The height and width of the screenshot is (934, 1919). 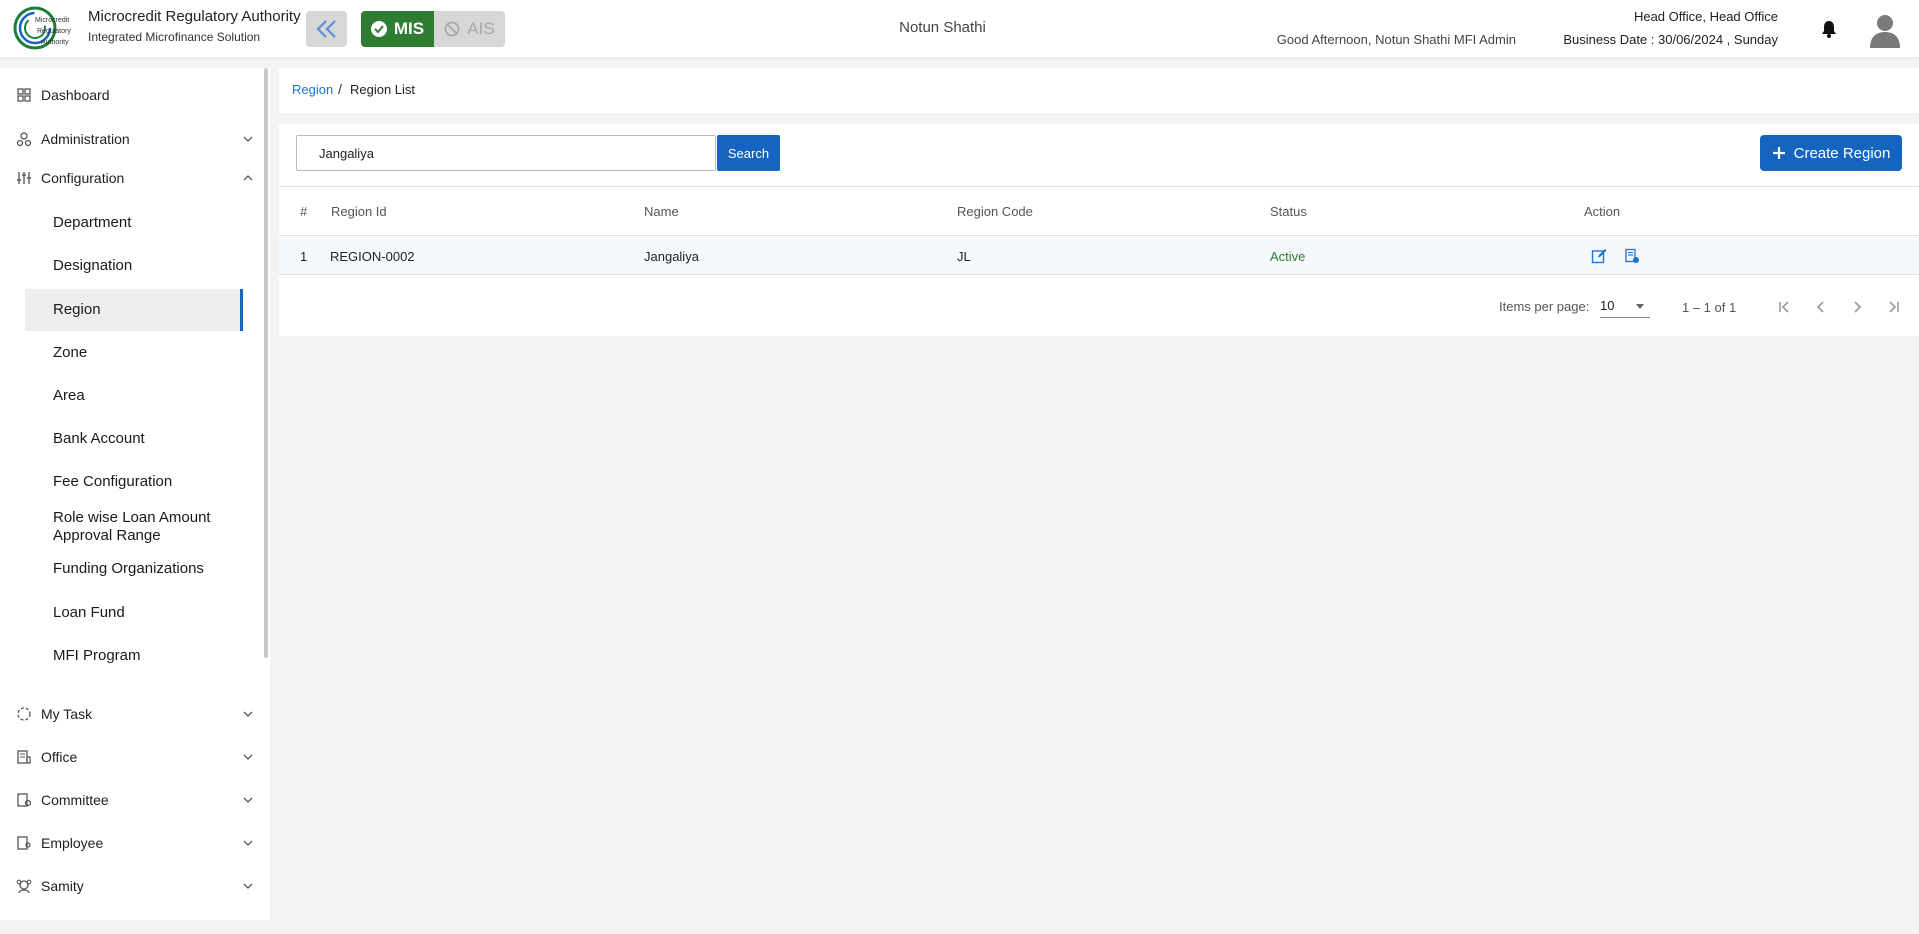 I want to click on notification-bell-icon, so click(x=1829, y=29).